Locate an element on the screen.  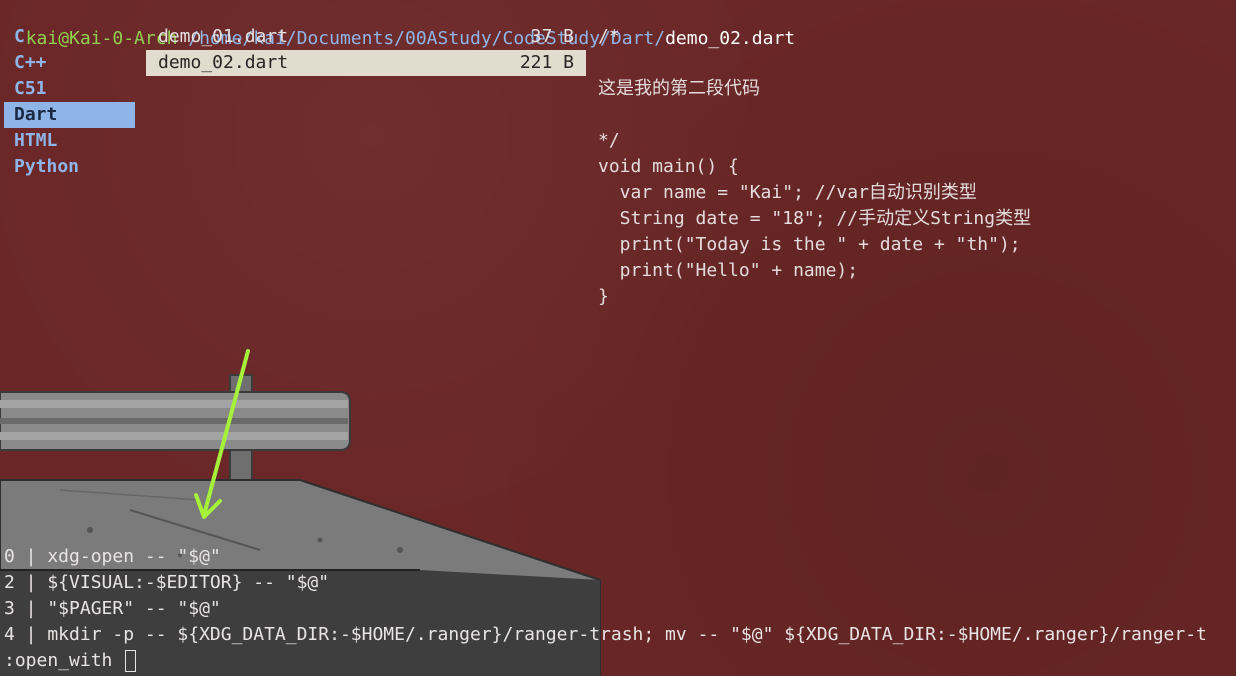
preview-line: */ is located at coordinates (609, 140).